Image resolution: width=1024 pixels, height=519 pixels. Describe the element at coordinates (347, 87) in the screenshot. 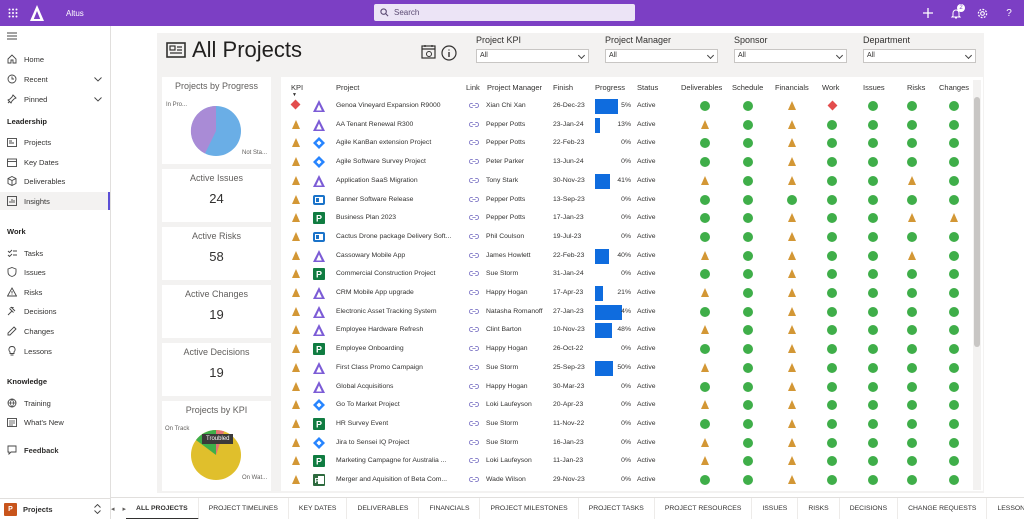

I see `col-project: Project` at that location.